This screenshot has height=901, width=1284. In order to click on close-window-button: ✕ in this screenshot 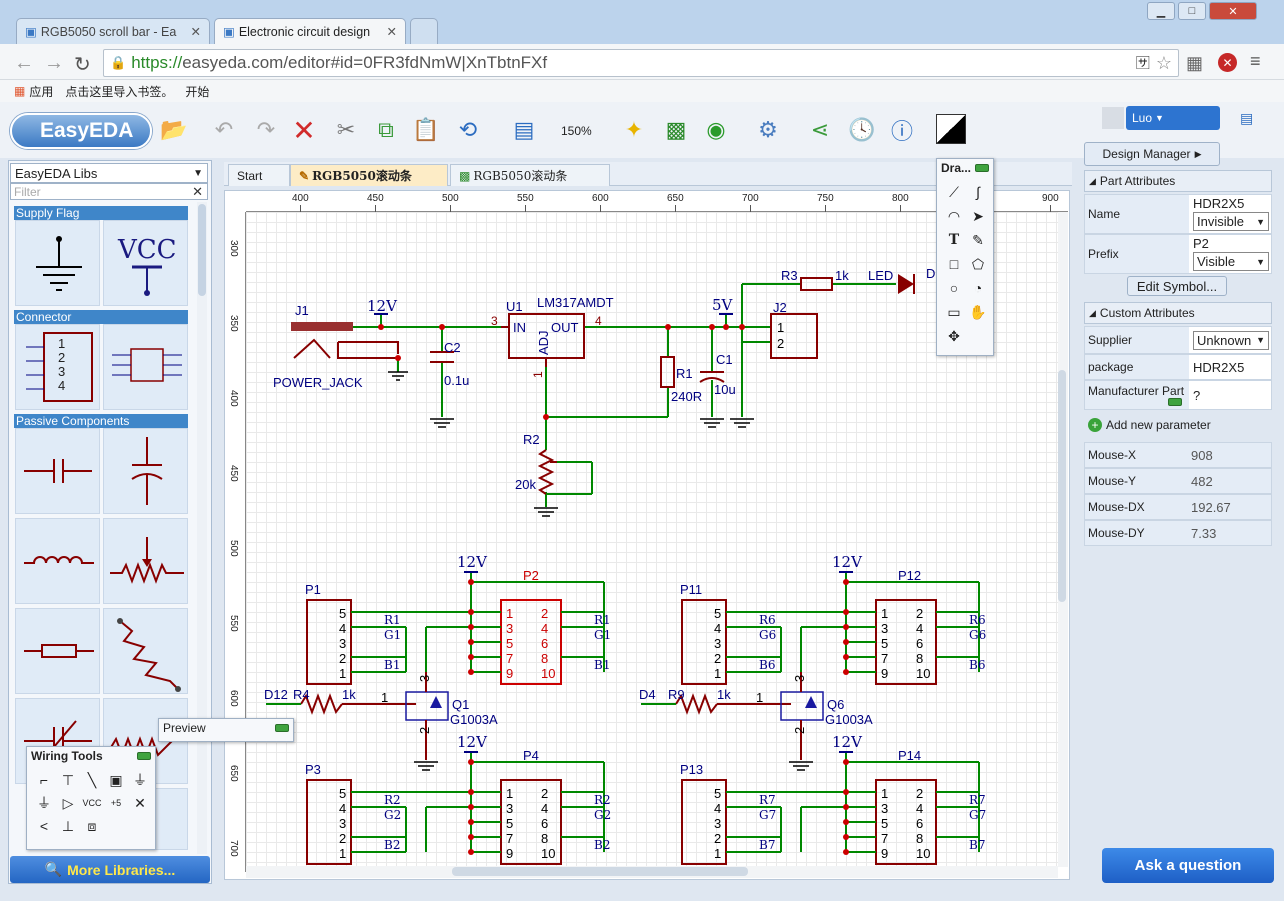, I will do `click(1233, 11)`.